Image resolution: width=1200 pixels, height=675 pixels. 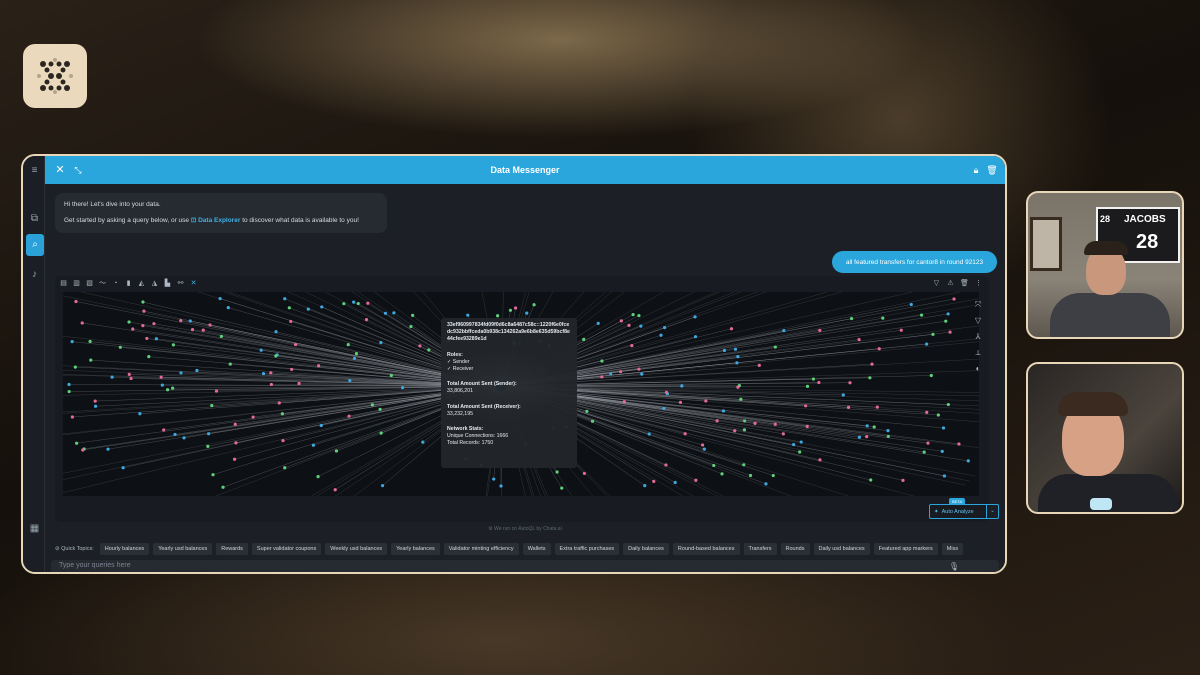 What do you see at coordinates (34, 528) in the screenshot?
I see `grid-icon: ▦` at bounding box center [34, 528].